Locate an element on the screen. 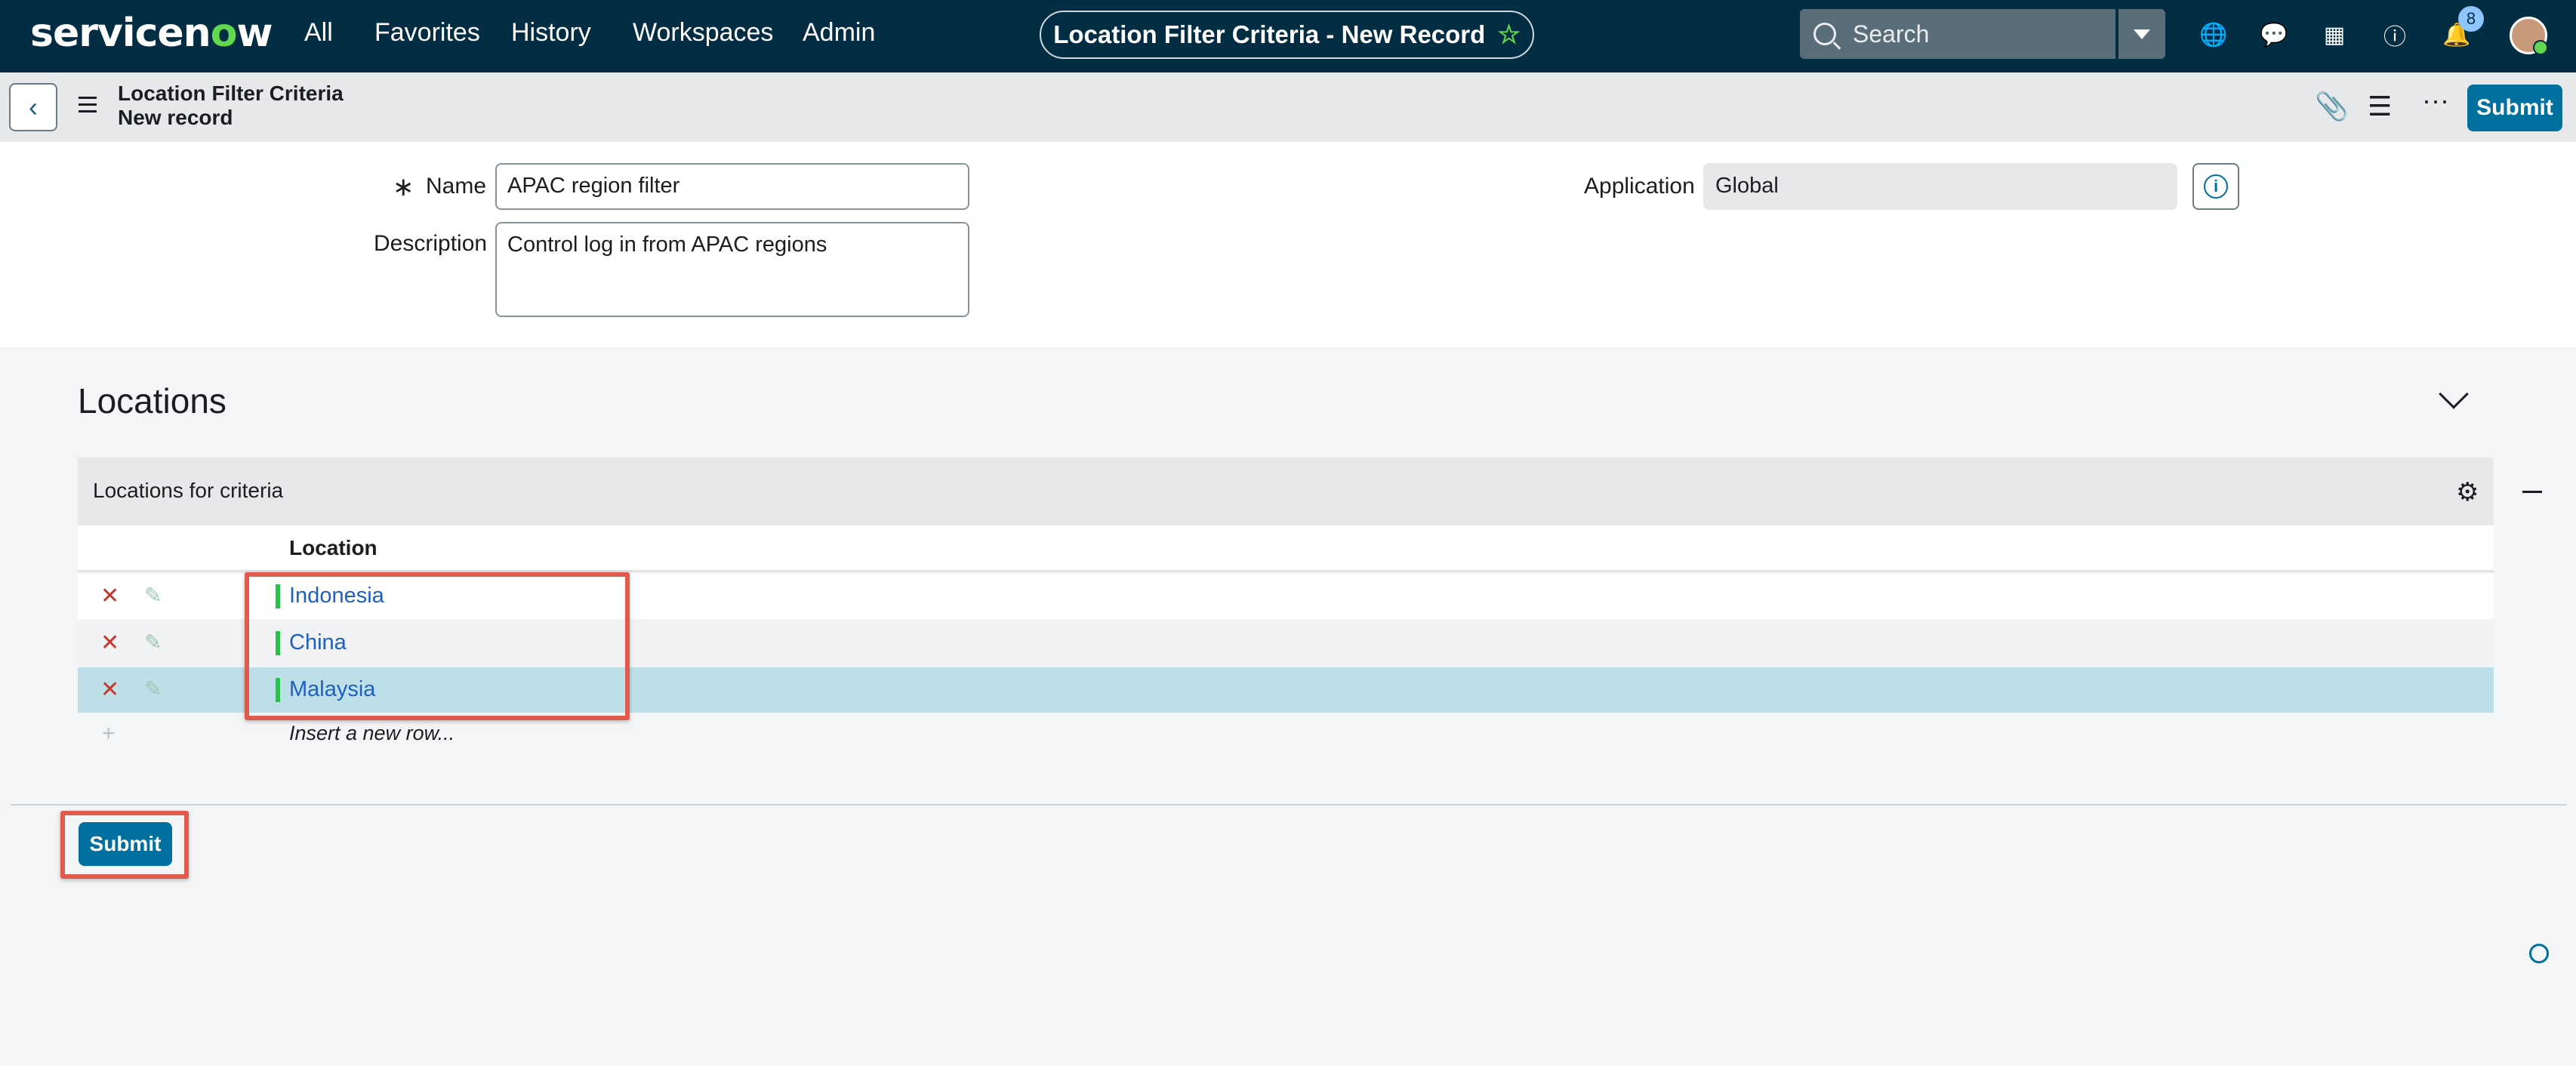 This screenshot has height=1066, width=2576. form-title-record: New record is located at coordinates (175, 117).